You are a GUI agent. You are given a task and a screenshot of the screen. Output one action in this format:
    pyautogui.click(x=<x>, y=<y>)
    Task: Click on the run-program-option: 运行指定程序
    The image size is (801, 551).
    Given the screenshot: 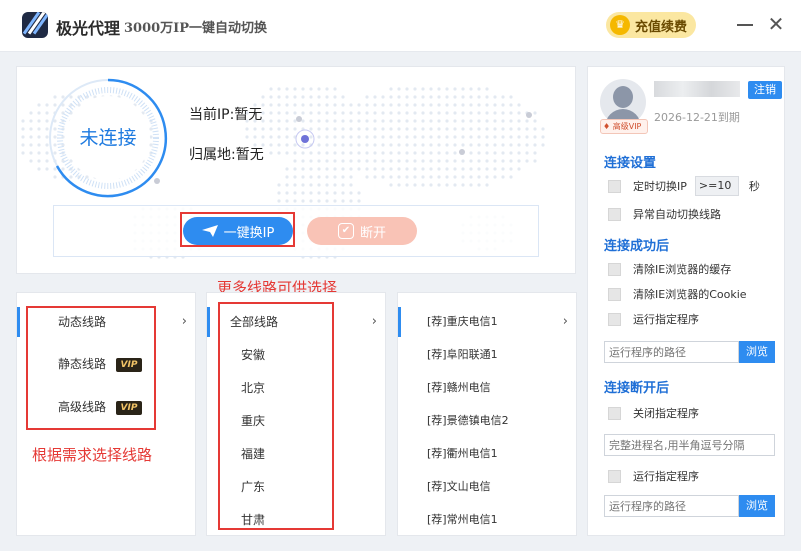 What is the action you would take?
    pyautogui.click(x=653, y=319)
    